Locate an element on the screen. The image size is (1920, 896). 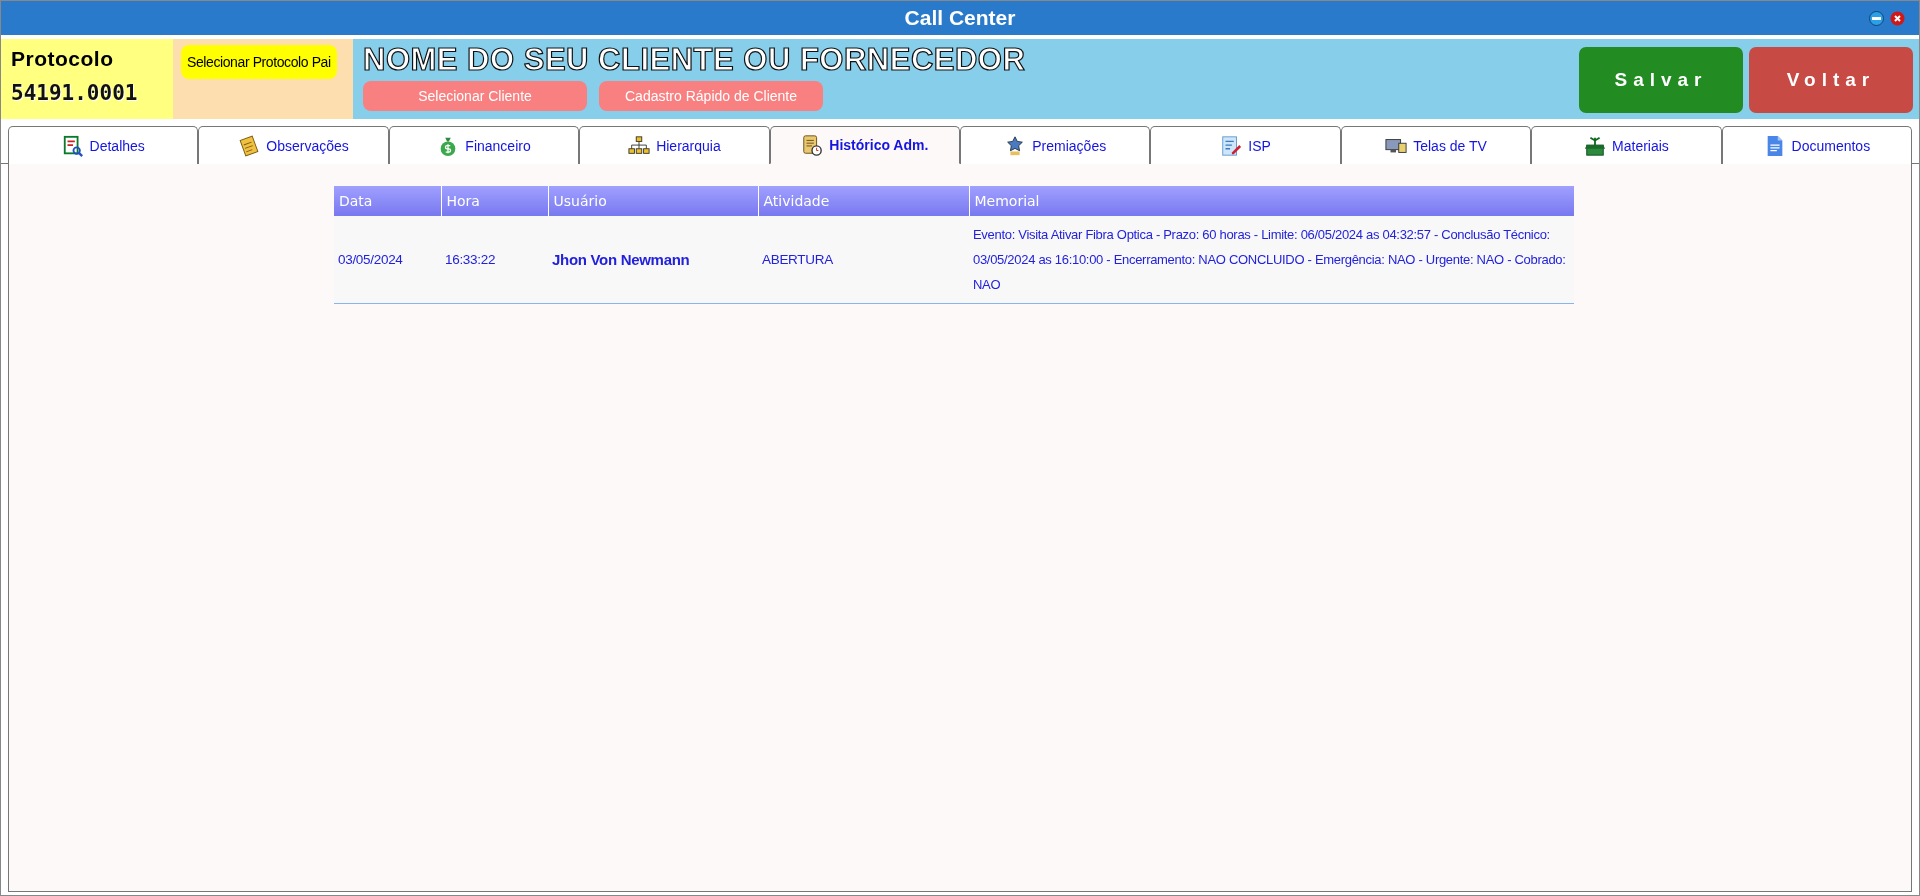
user-cell: Jhon Von Newmann is located at coordinates (653, 260).